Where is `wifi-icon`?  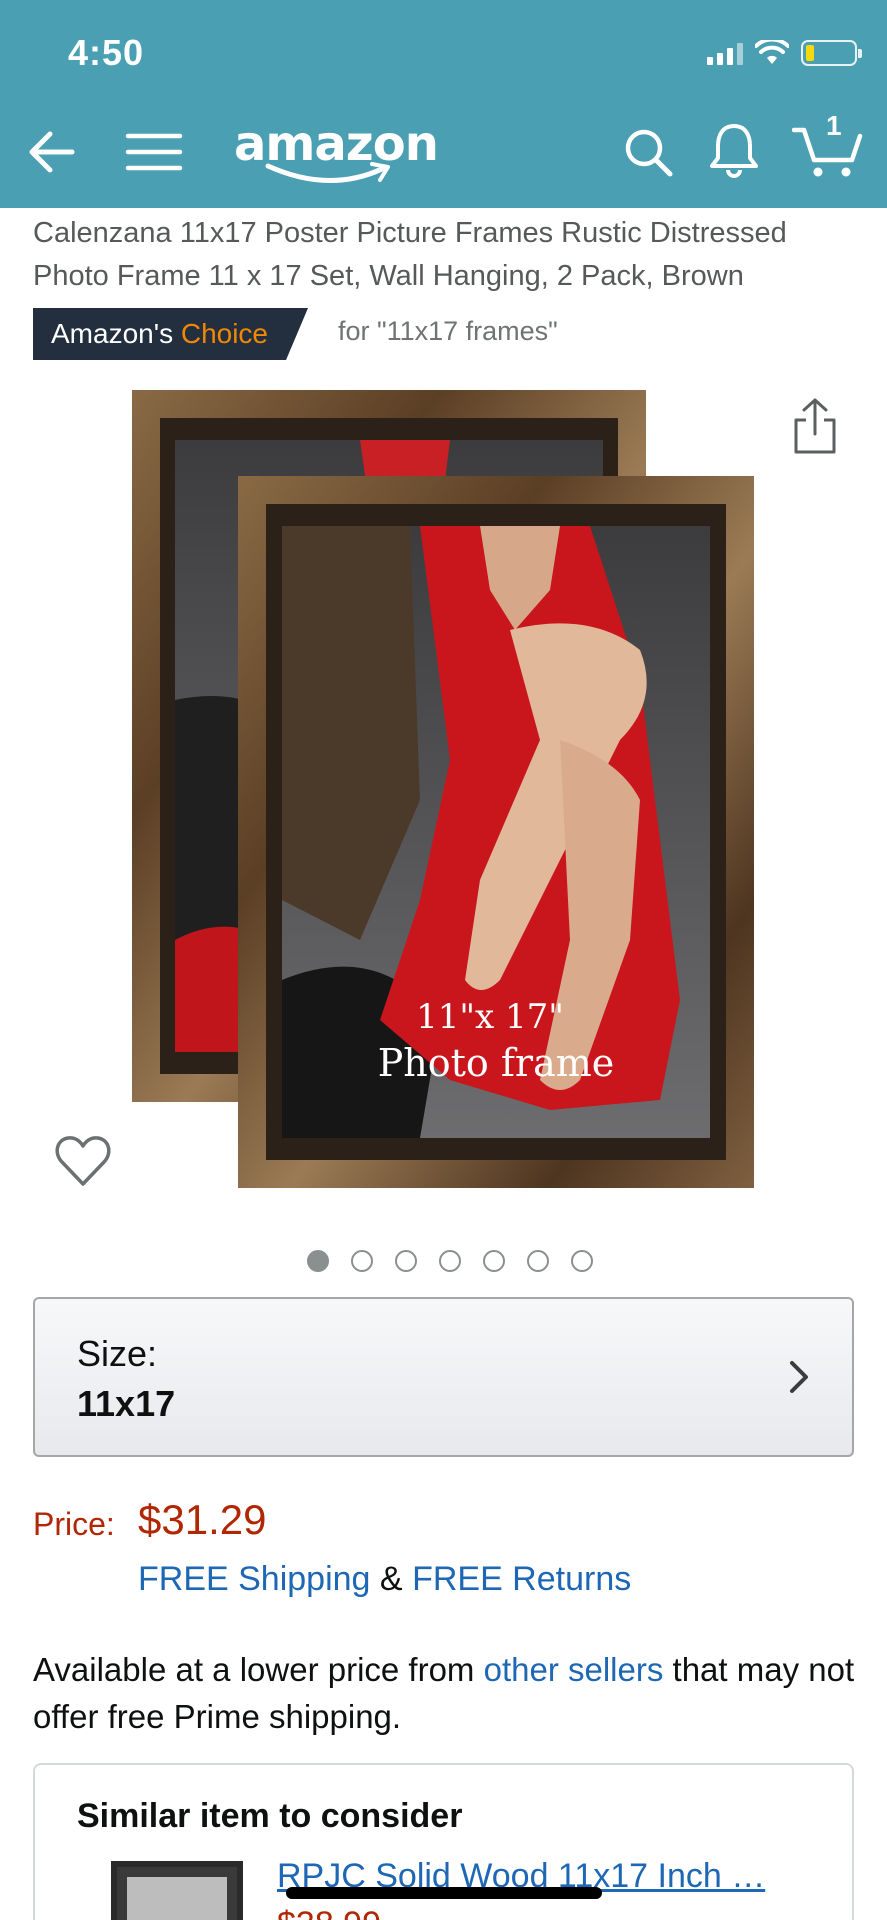 wifi-icon is located at coordinates (772, 52).